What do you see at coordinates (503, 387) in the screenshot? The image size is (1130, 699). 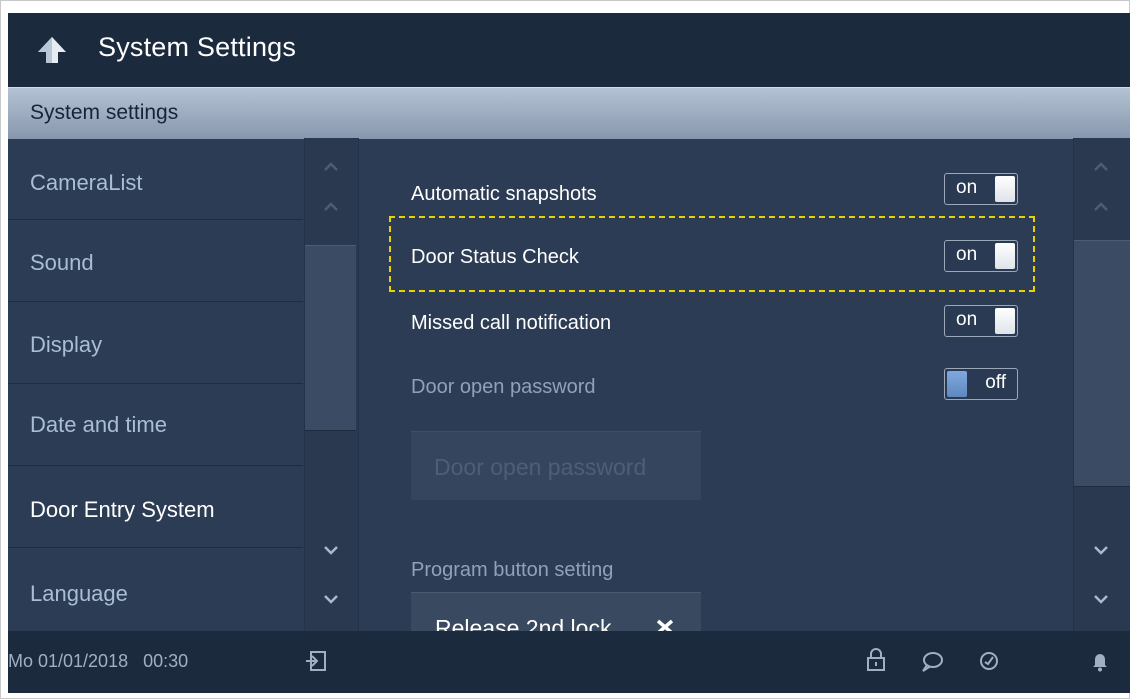 I see `door-open-password-label: Door open password` at bounding box center [503, 387].